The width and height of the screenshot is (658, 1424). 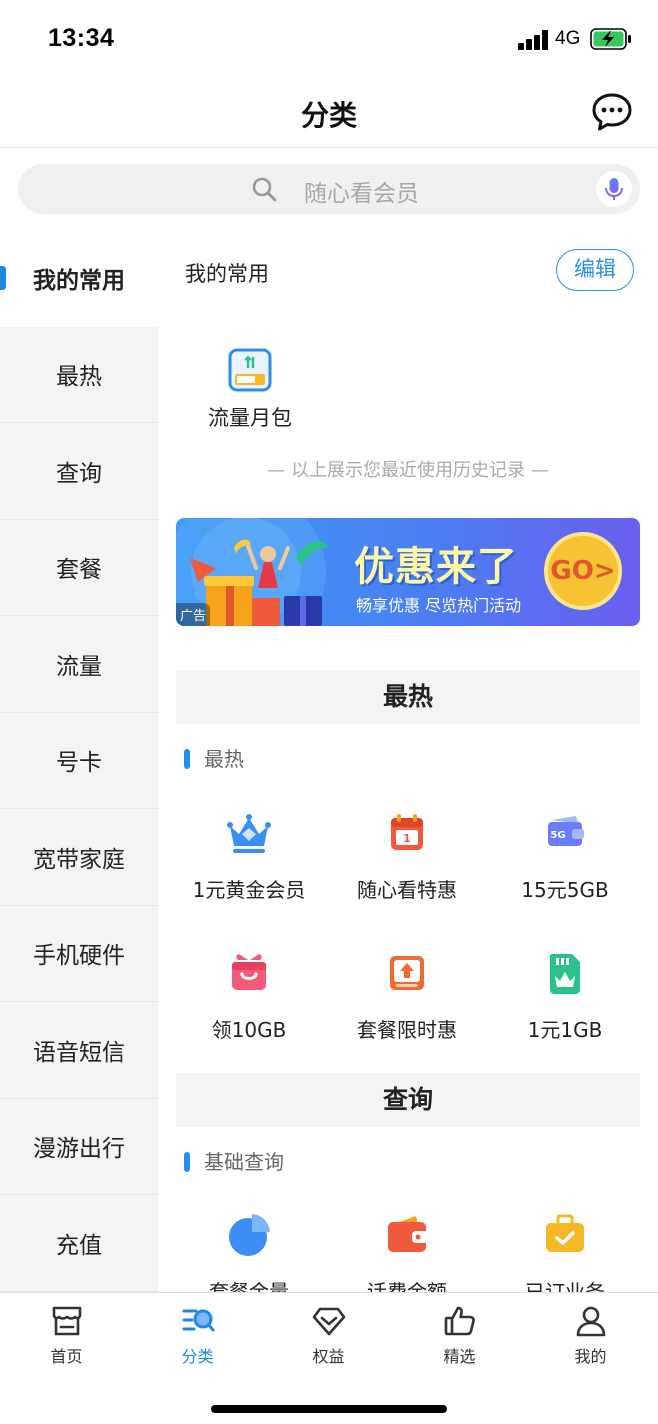 I want to click on grid-item-subscribed-services: 已订业务, so click(x=565, y=1251).